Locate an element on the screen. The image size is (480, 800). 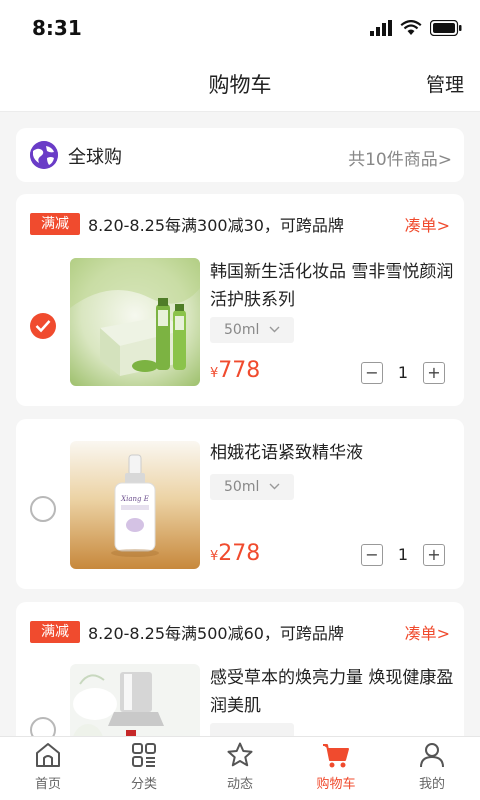
product-name: 感受草本的焕亮力量 焕现健康盈润美肌 is located at coordinates (333, 692).